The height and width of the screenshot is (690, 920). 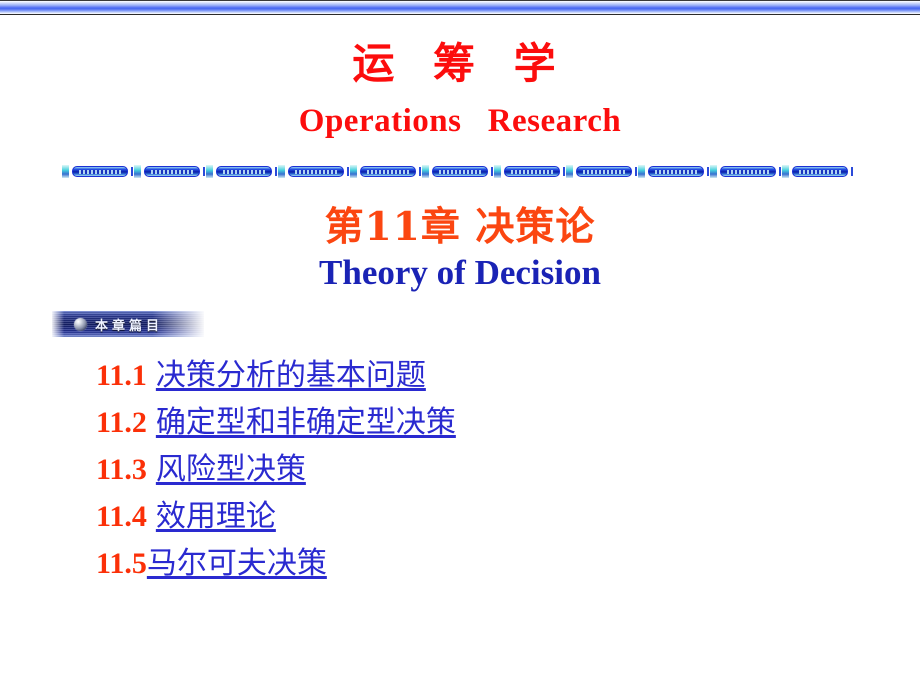 I want to click on toc-item-number: 11.5, so click(x=121, y=563).